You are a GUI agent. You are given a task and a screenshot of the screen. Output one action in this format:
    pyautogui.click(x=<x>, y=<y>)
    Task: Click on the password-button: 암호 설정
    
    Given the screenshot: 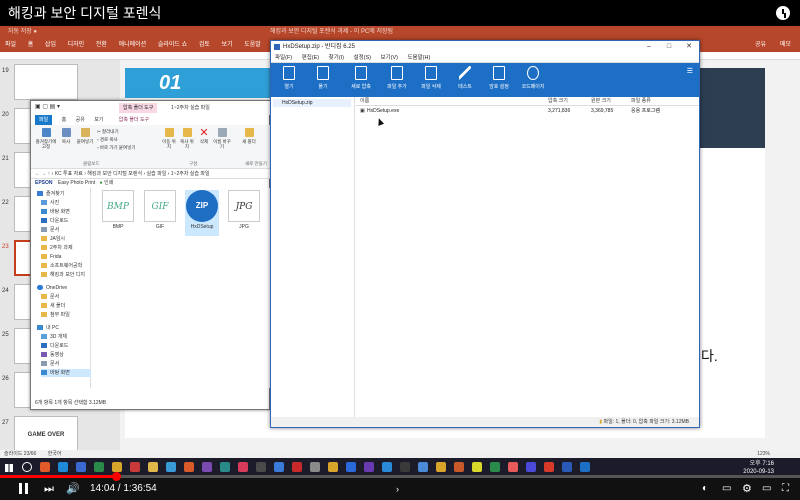 What is the action you would take?
    pyautogui.click(x=499, y=78)
    